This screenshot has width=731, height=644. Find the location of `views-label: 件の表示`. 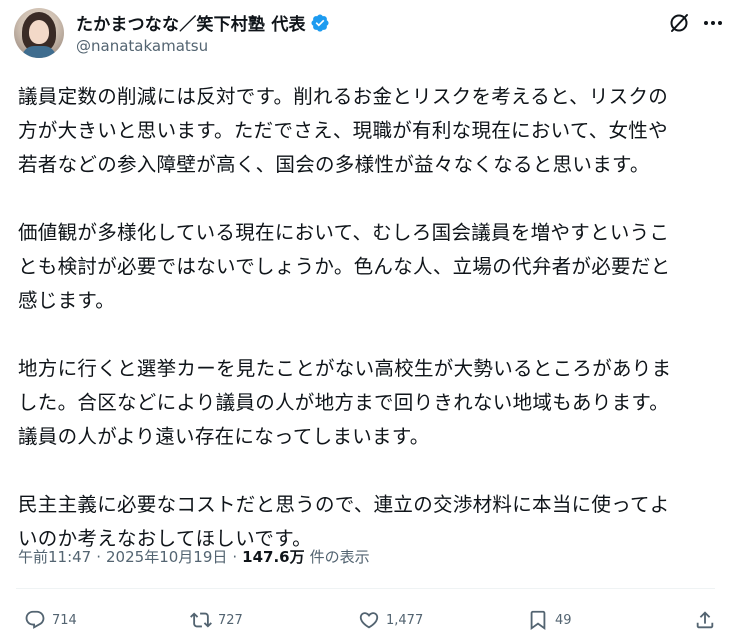

views-label: 件の表示 is located at coordinates (339, 557).